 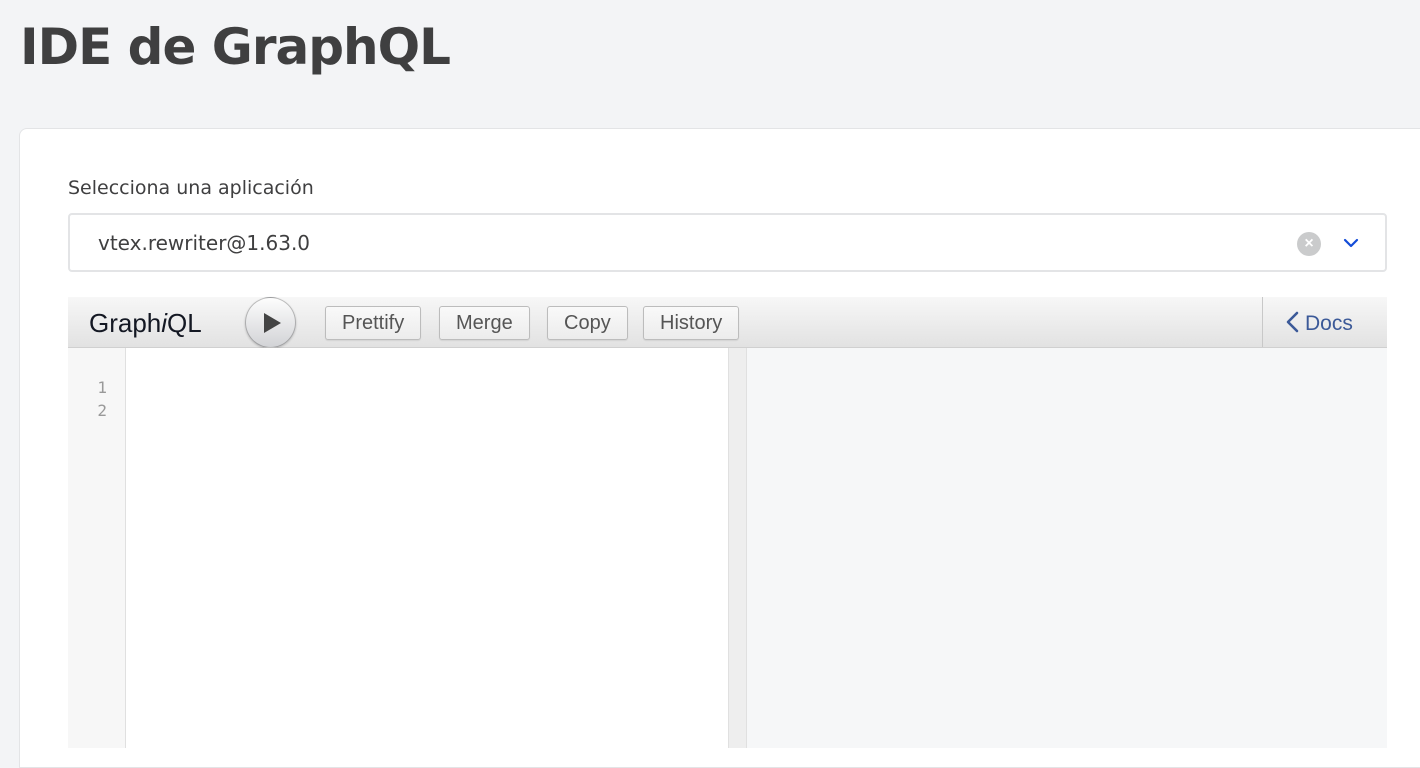 What do you see at coordinates (145, 323) in the screenshot?
I see `graphiql-logo: GraphiQL` at bounding box center [145, 323].